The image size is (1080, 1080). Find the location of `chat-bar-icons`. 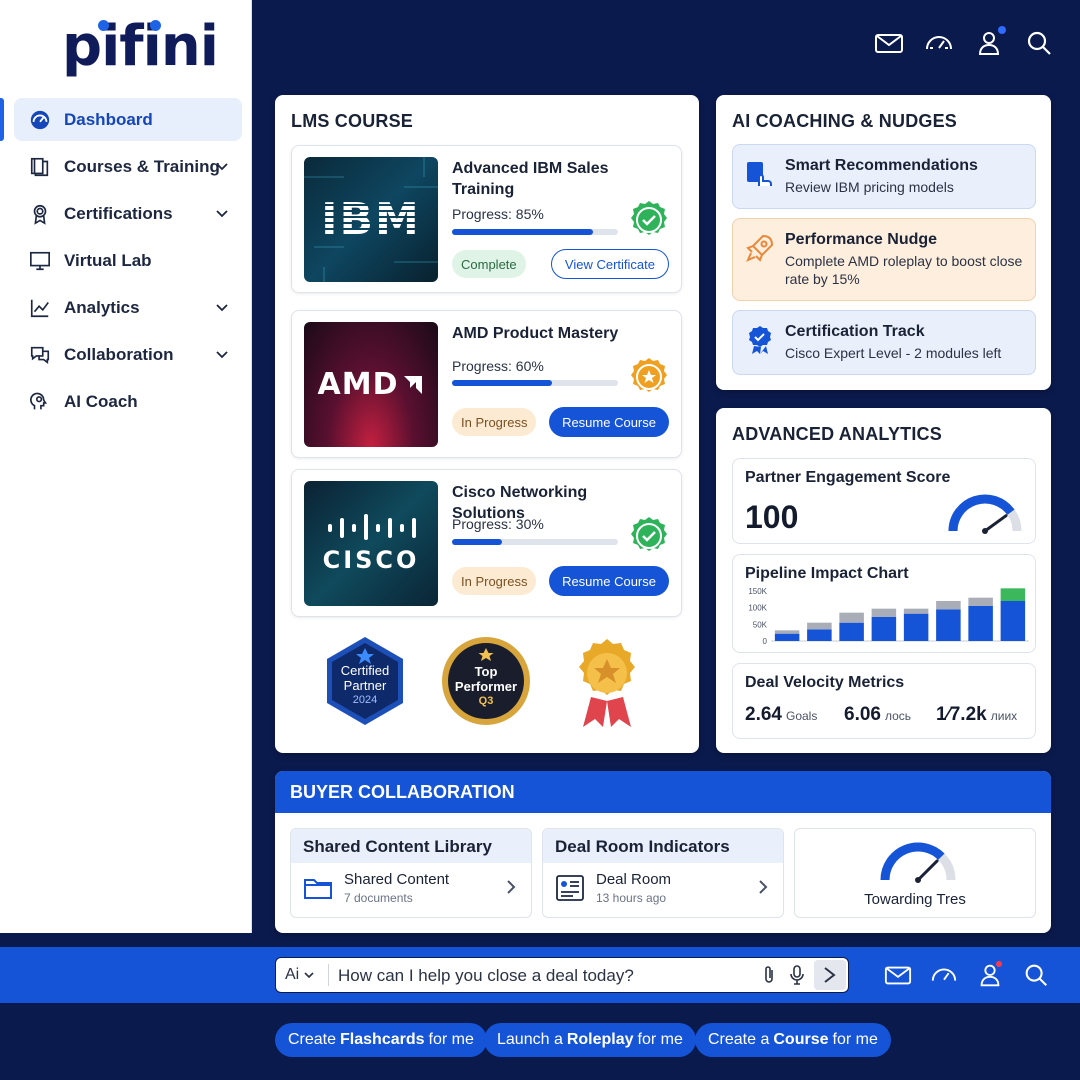

chat-bar-icons is located at coordinates (967, 975).